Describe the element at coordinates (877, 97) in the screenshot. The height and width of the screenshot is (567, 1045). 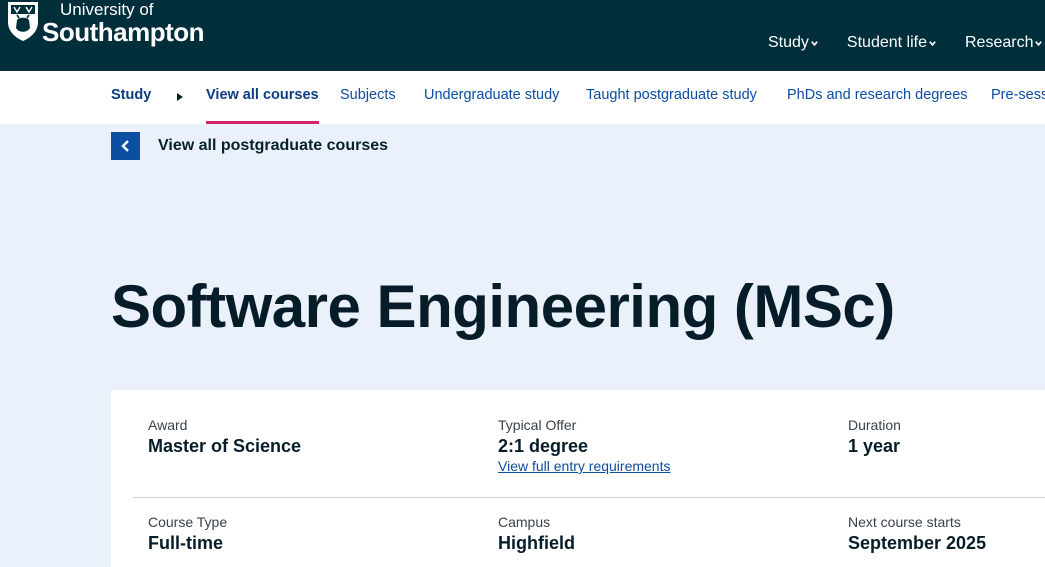
I see `subnav-phds-research-degrees: PhDs and research degrees` at that location.